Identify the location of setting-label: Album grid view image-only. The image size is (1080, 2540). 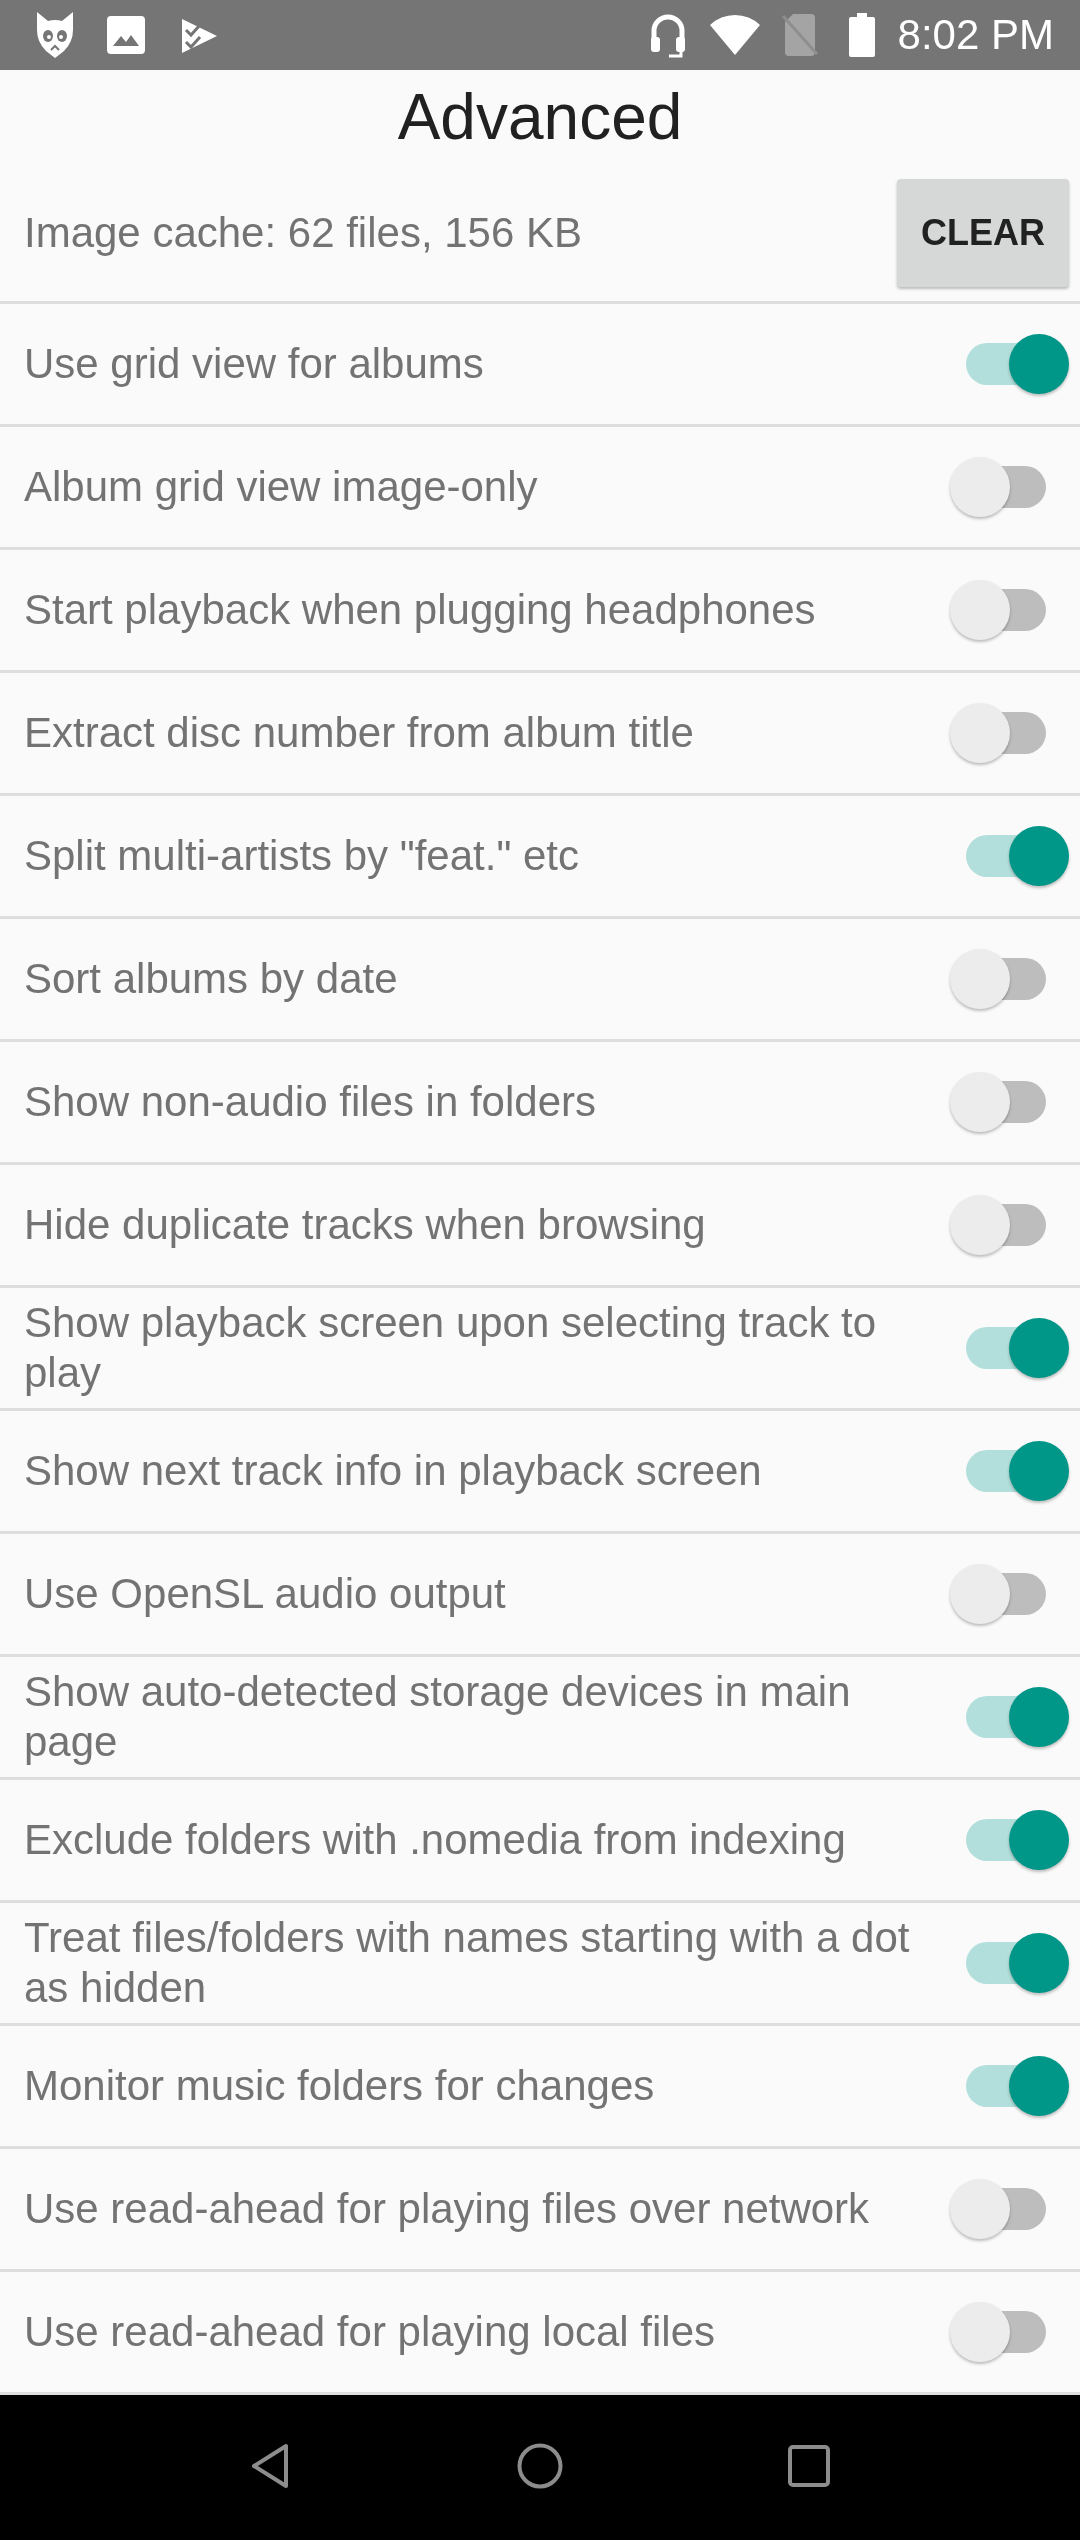
(281, 486).